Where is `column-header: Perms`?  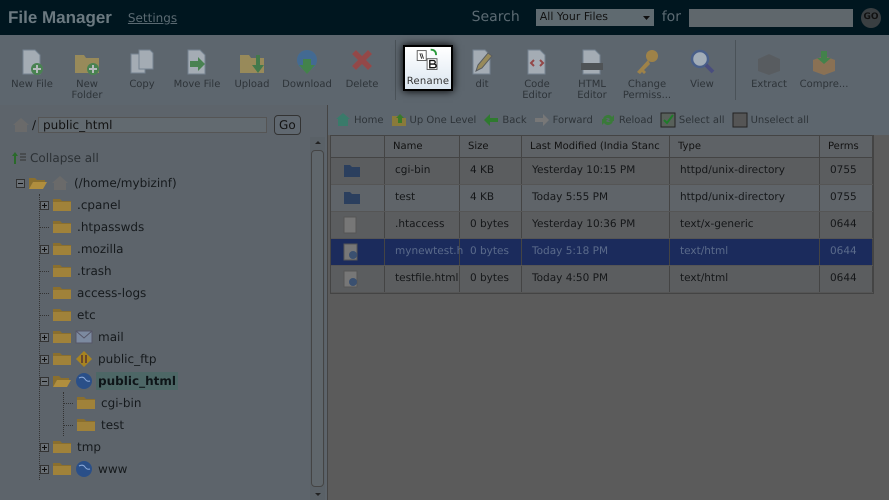
column-header: Perms is located at coordinates (846, 146).